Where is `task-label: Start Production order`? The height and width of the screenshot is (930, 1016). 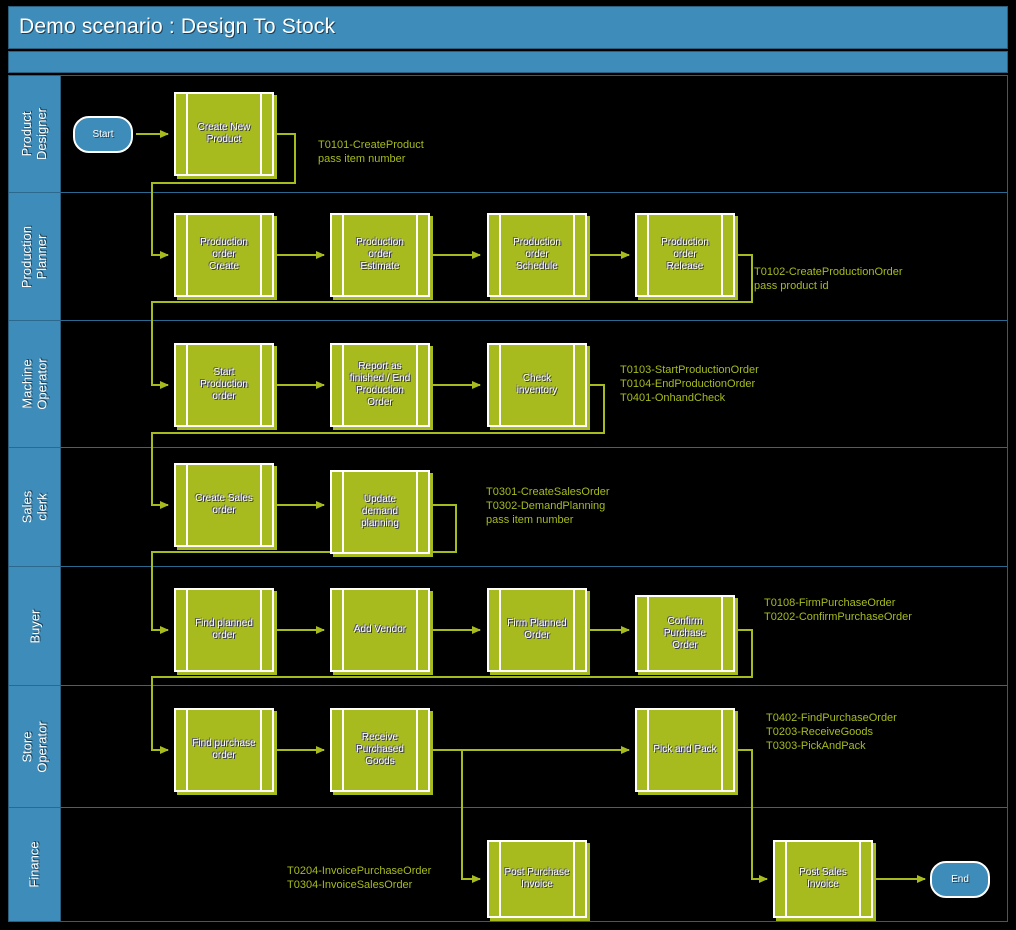
task-label: Start Production order is located at coordinates (224, 384).